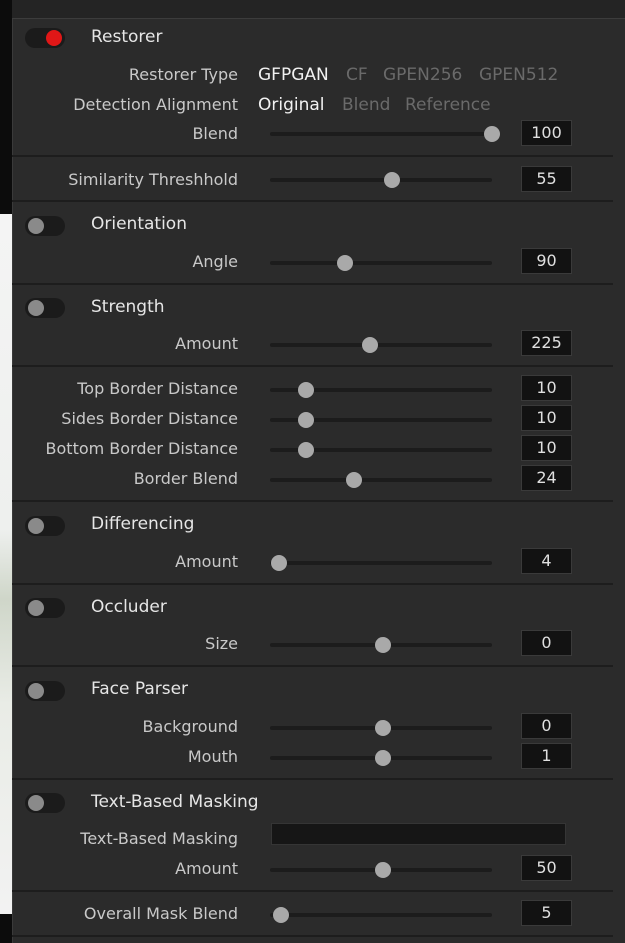 Image resolution: width=625 pixels, height=943 pixels. I want to click on restorer-type-option: CF, so click(357, 75).